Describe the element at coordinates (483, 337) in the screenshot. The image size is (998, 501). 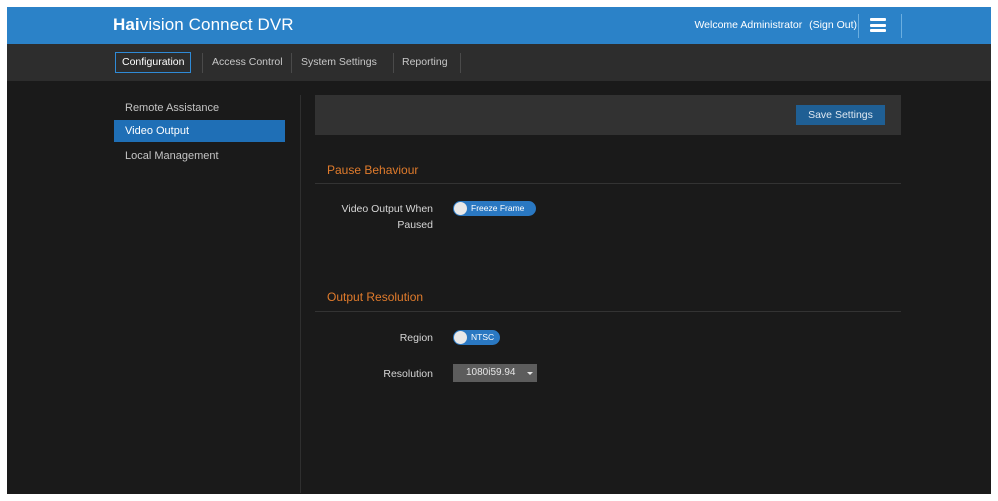
I see `toggle-value: NTSC` at that location.